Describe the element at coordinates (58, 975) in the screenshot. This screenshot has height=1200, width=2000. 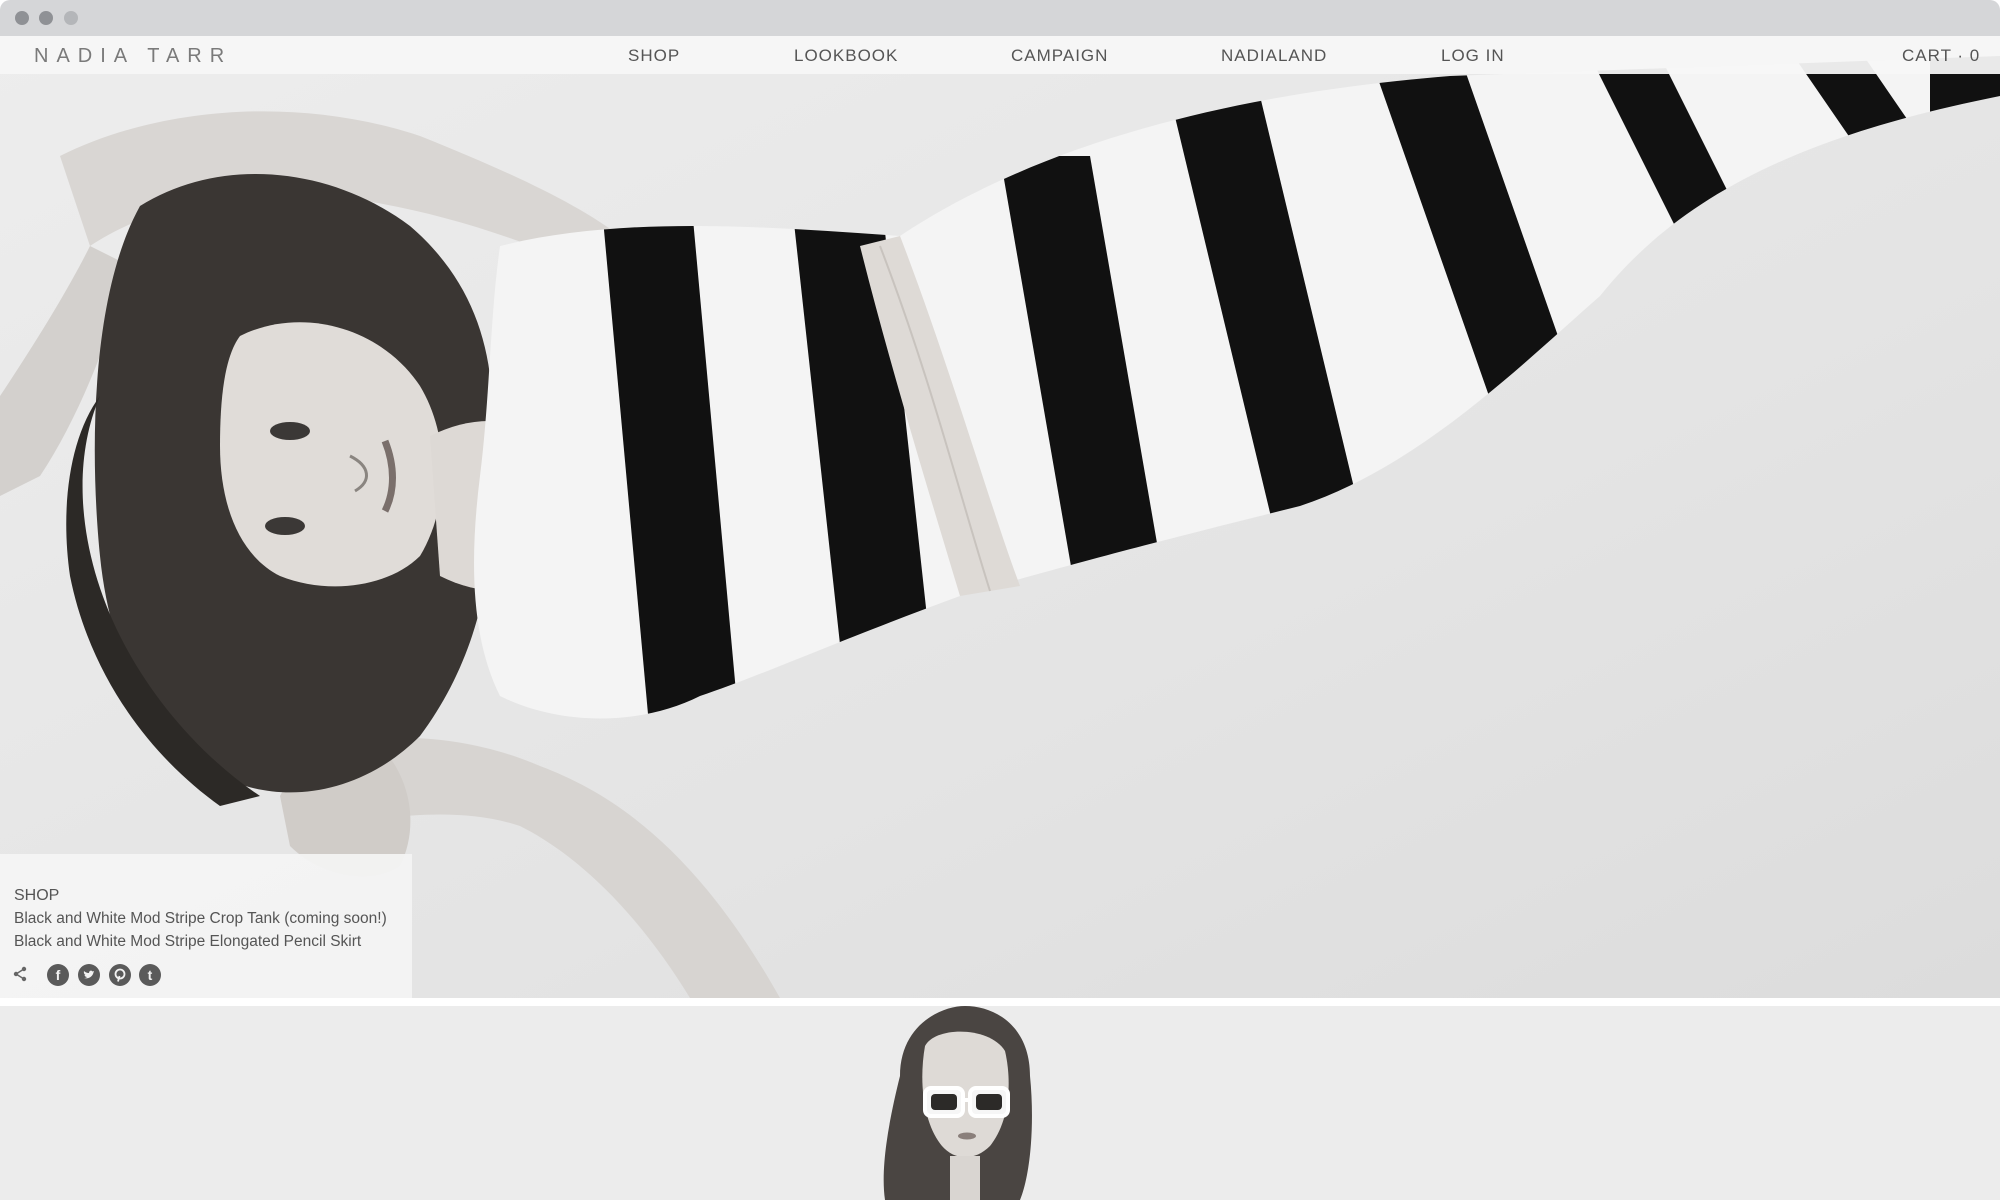
I see `facebook-icon: f` at that location.